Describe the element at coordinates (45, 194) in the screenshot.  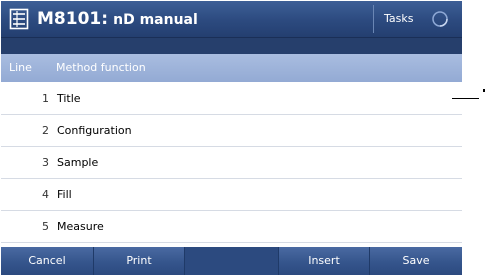
I see `row-line-number: 4` at that location.